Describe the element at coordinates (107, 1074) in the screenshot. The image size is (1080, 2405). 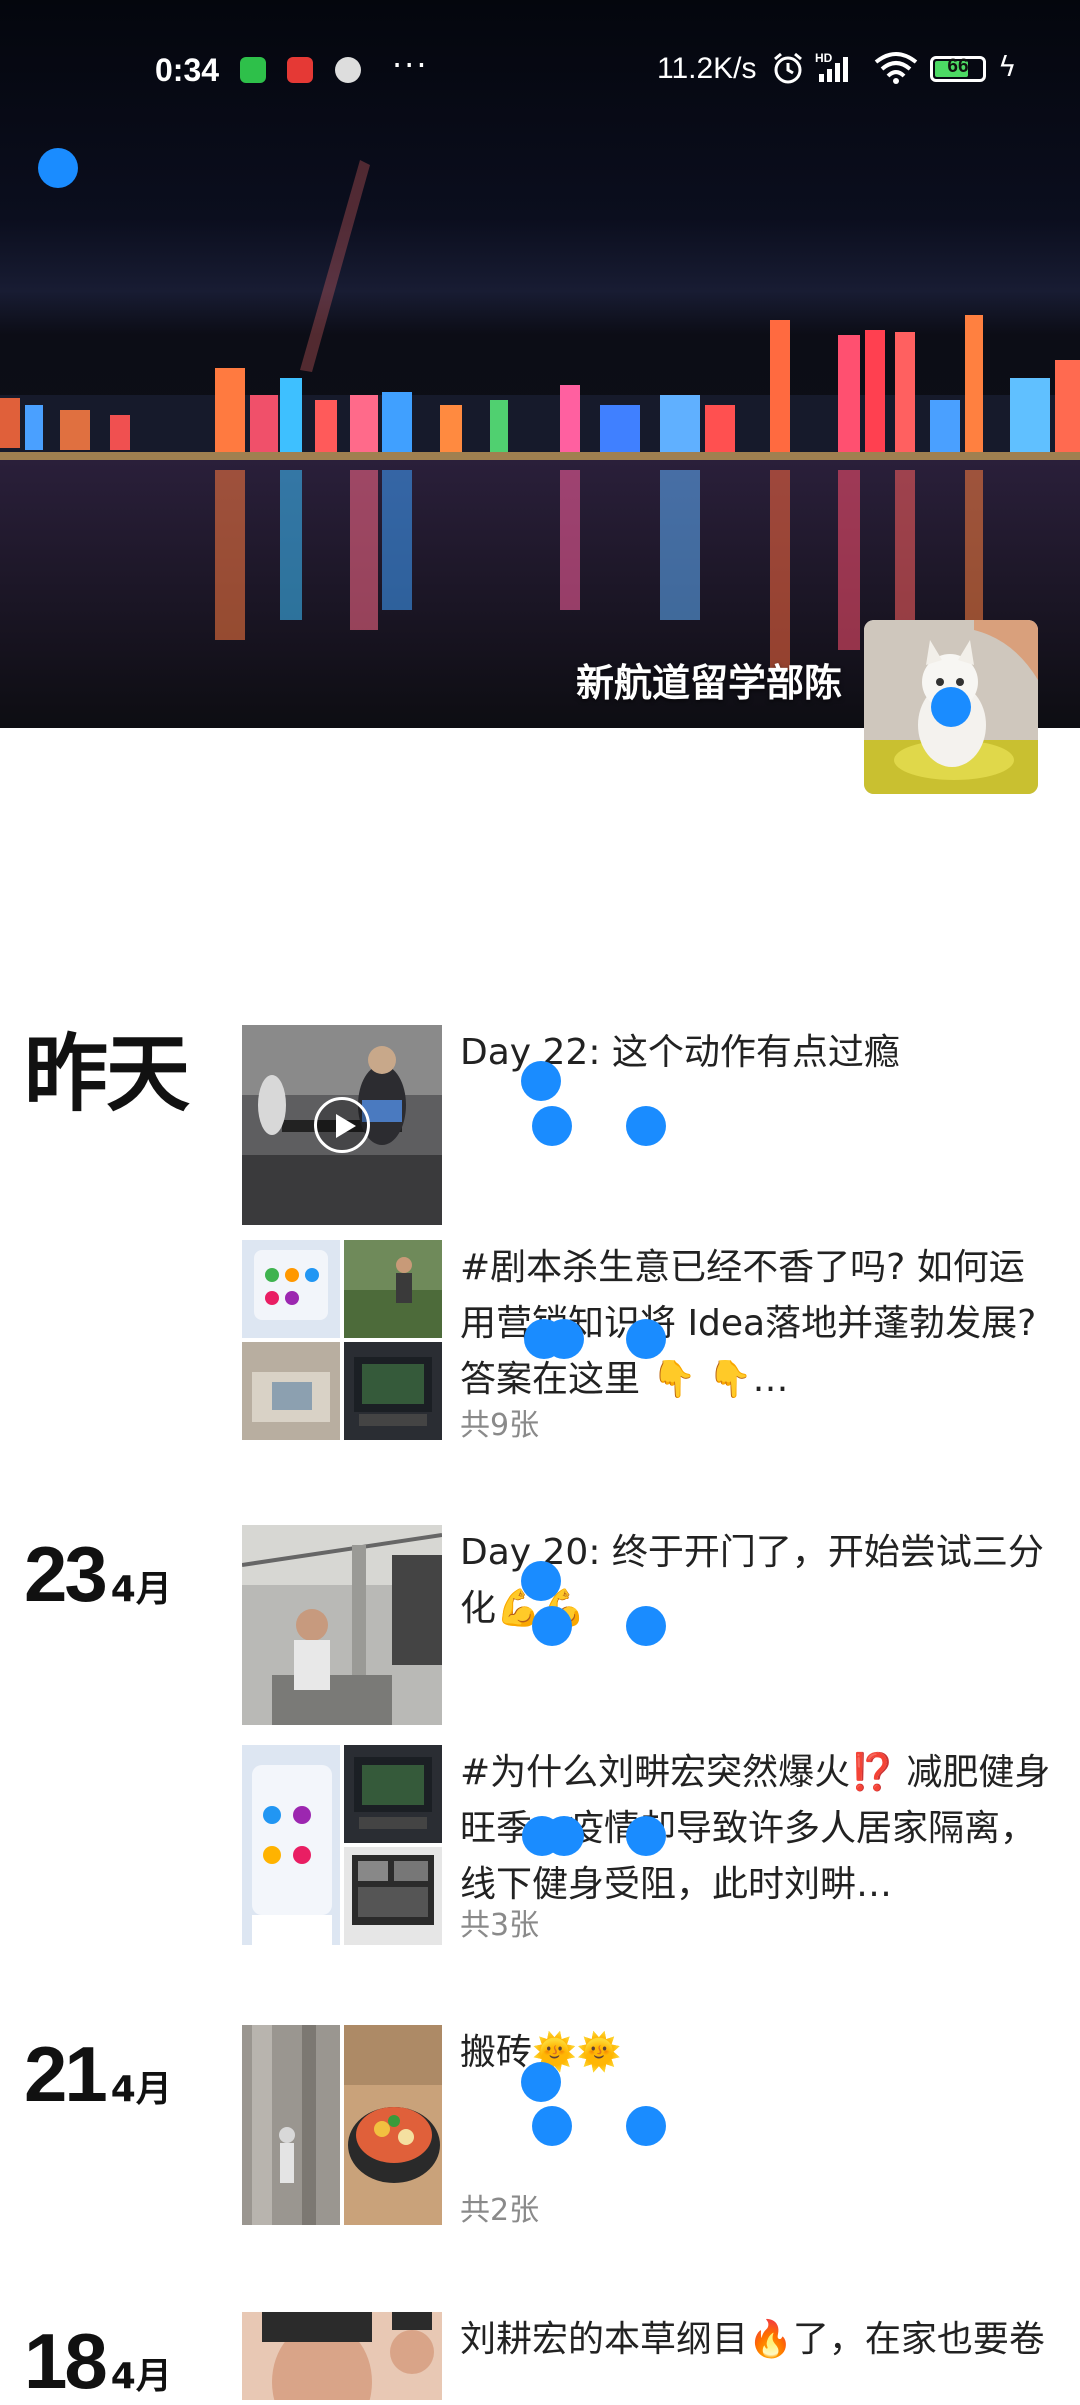
I see `date-label: 昨天` at that location.